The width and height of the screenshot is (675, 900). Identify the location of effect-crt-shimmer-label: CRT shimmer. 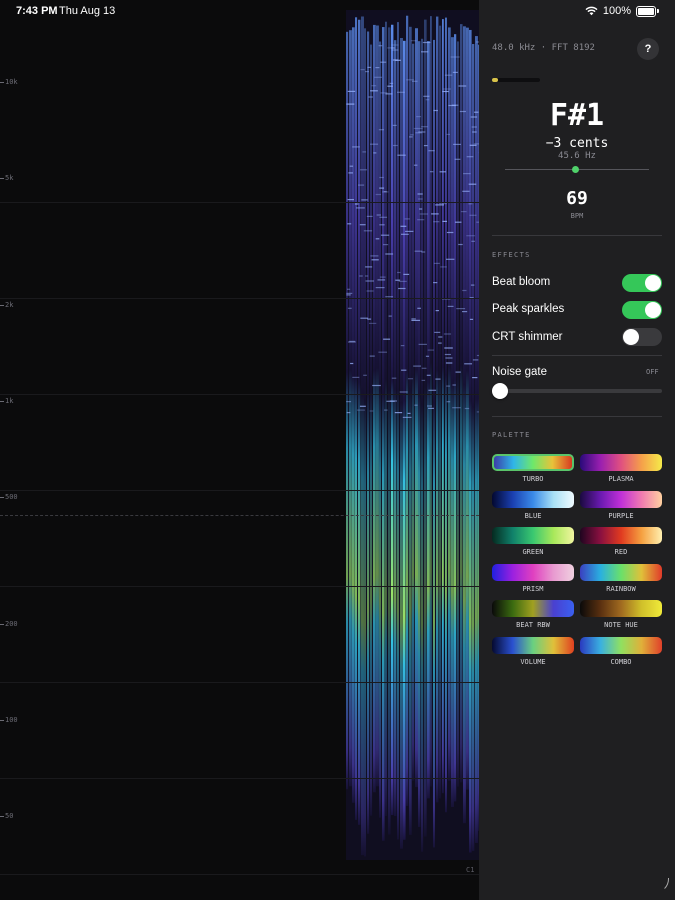
(527, 337).